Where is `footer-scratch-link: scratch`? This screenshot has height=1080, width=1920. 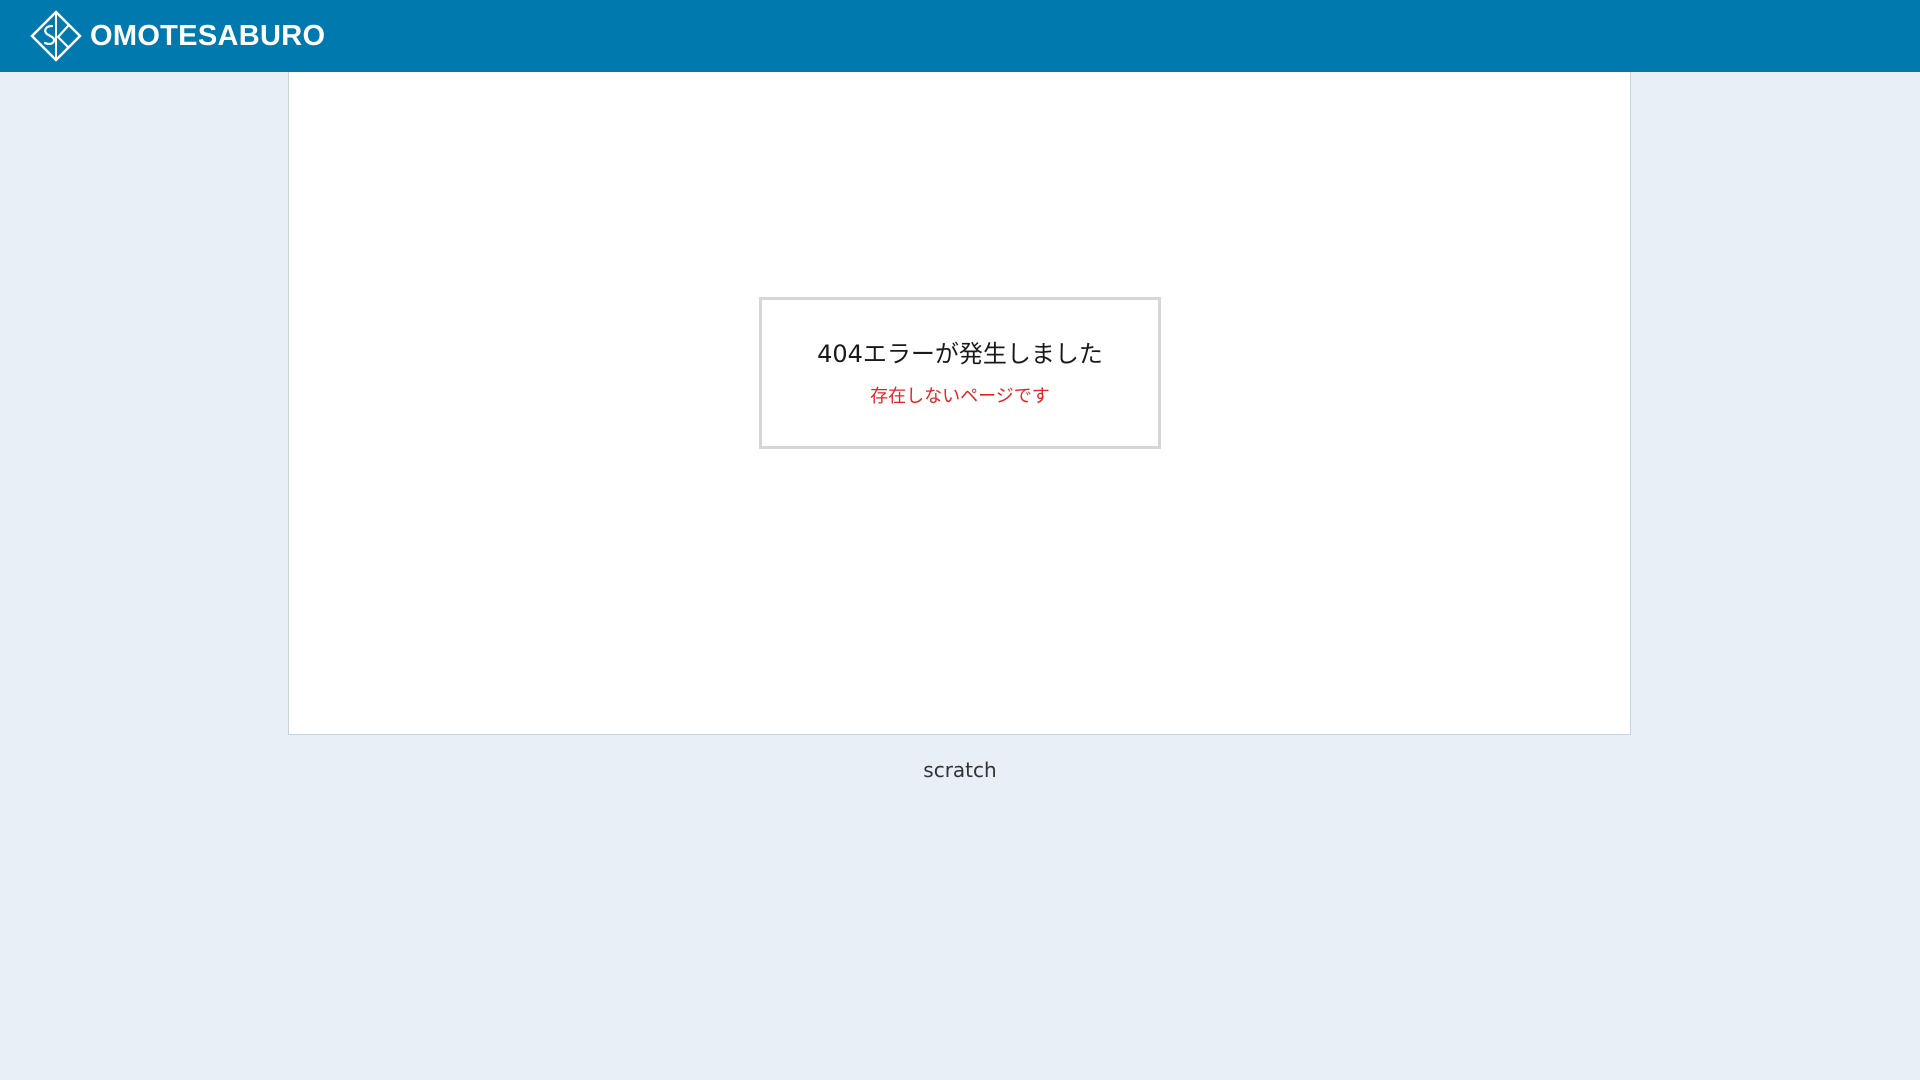 footer-scratch-link: scratch is located at coordinates (959, 770).